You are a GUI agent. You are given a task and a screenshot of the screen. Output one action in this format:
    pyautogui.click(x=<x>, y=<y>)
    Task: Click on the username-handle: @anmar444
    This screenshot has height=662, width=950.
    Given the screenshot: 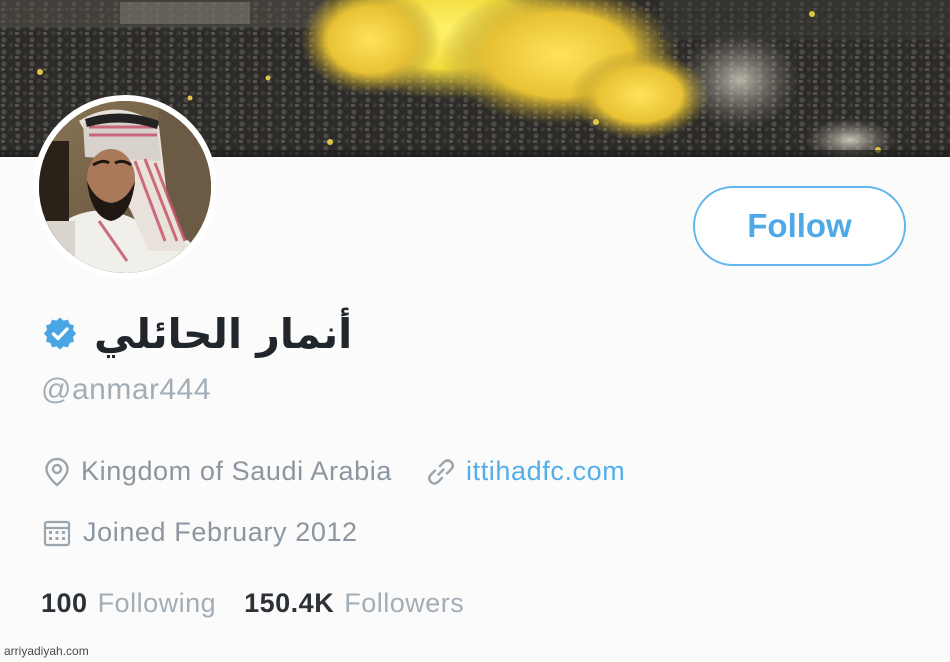 What is the action you would take?
    pyautogui.click(x=126, y=389)
    